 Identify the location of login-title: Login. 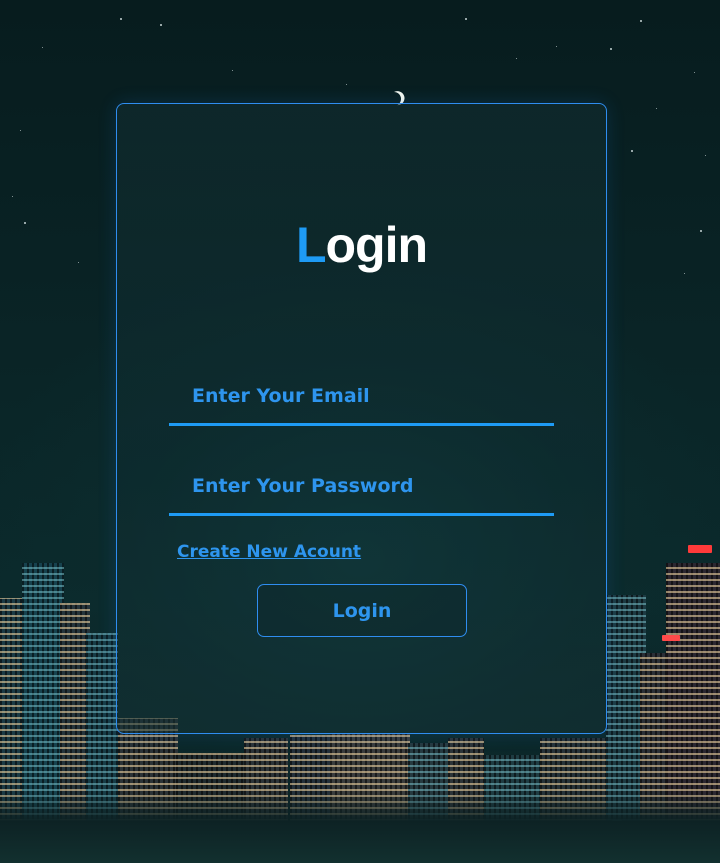
(361, 245).